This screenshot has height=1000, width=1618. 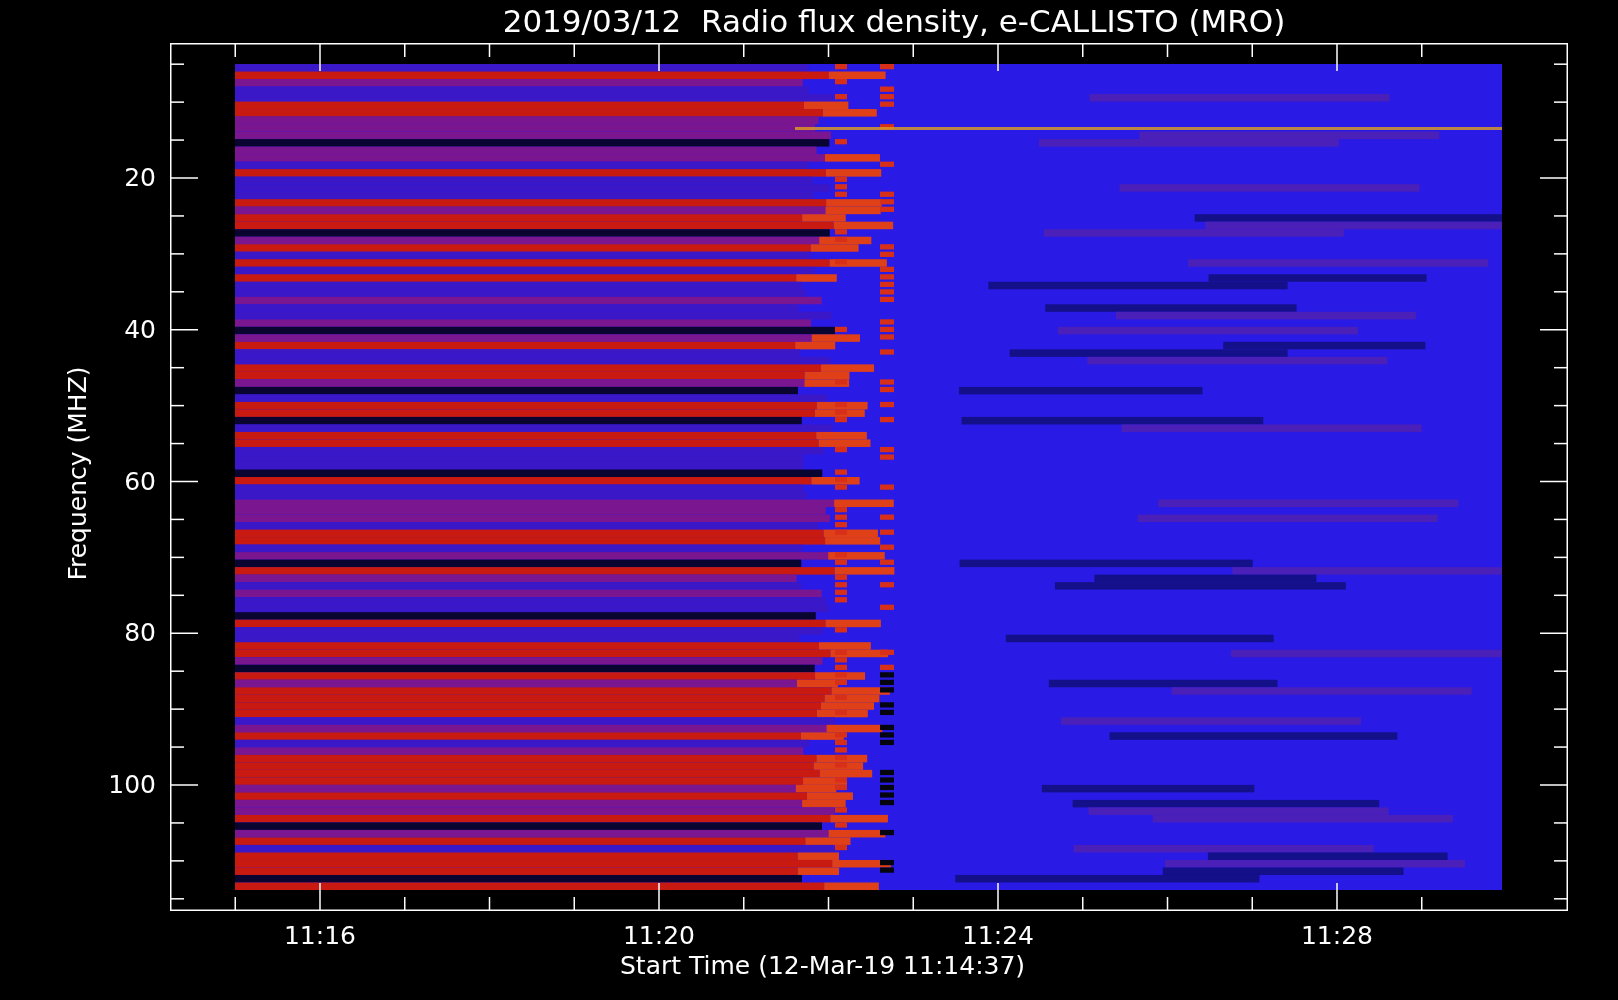 What do you see at coordinates (997, 935) in the screenshot?
I see `x-tick-label: 11:24` at bounding box center [997, 935].